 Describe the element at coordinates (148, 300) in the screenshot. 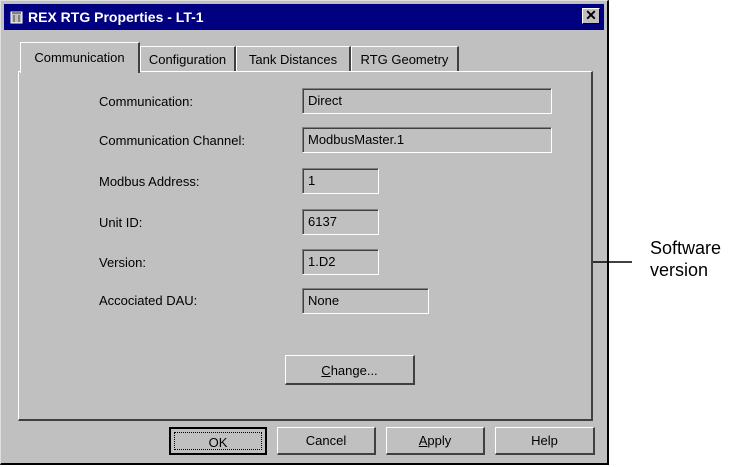

I see `associated-dau-label: Accociated DAU:` at that location.